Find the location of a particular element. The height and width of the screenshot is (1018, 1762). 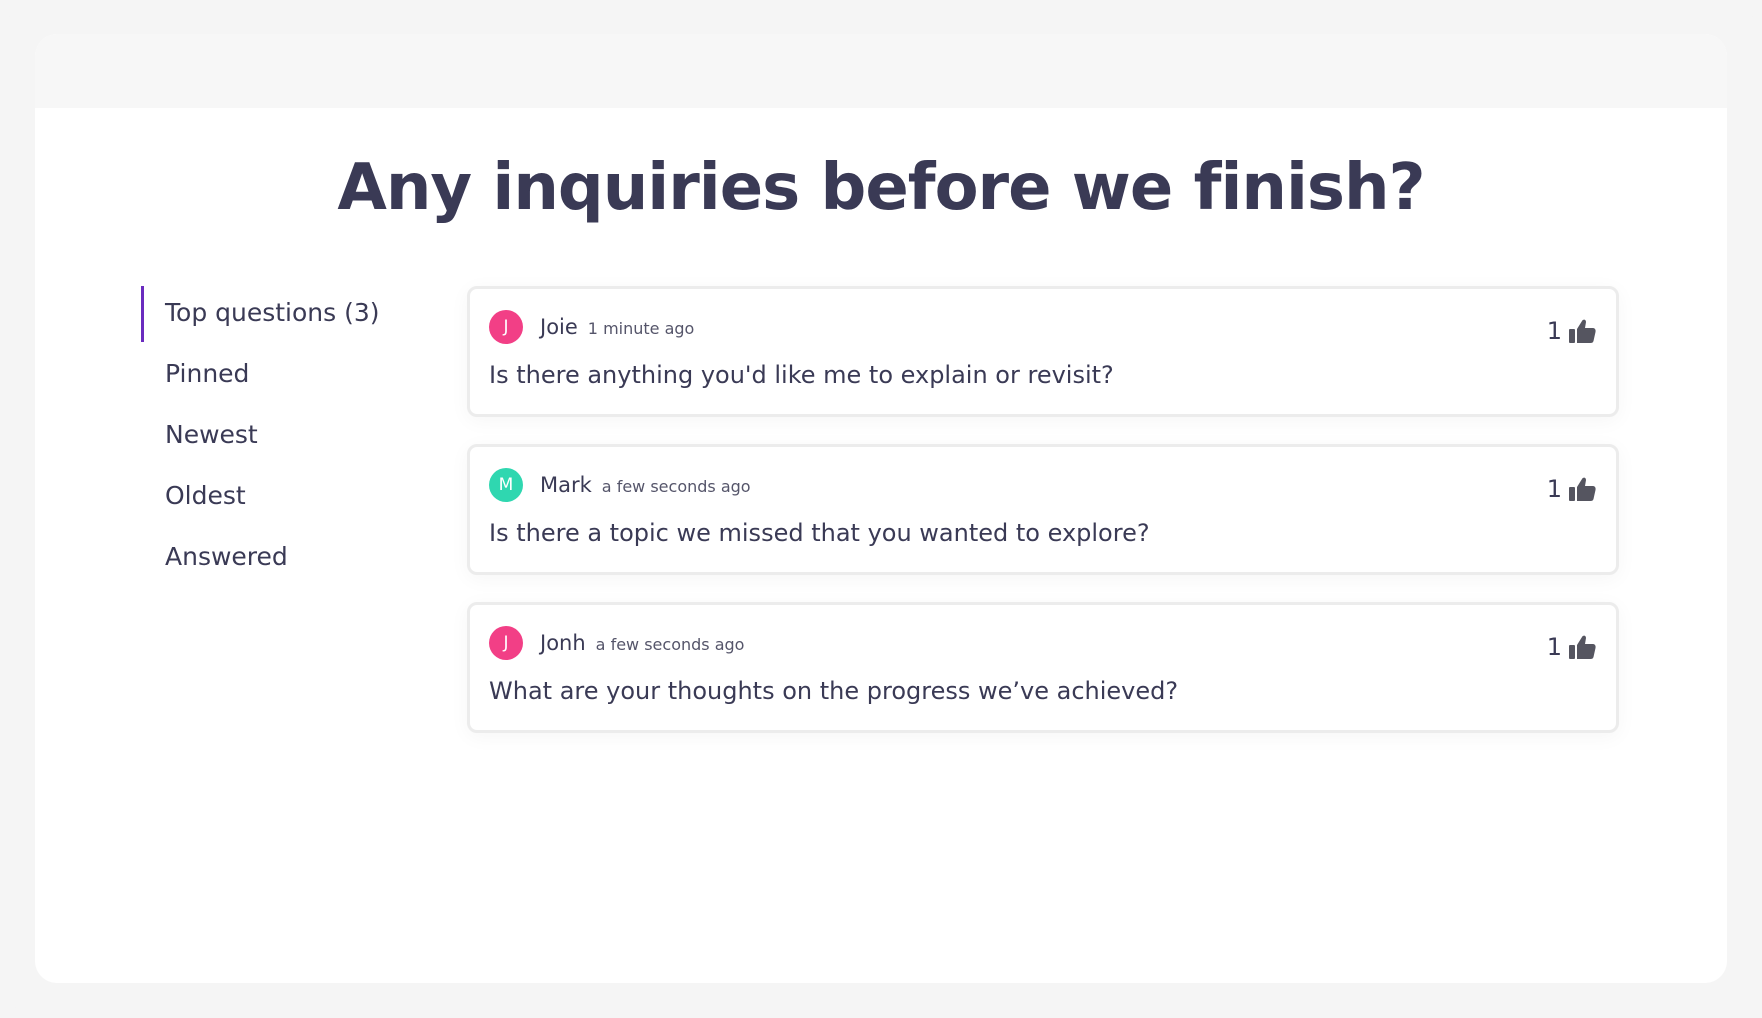

avatar: M is located at coordinates (506, 485).